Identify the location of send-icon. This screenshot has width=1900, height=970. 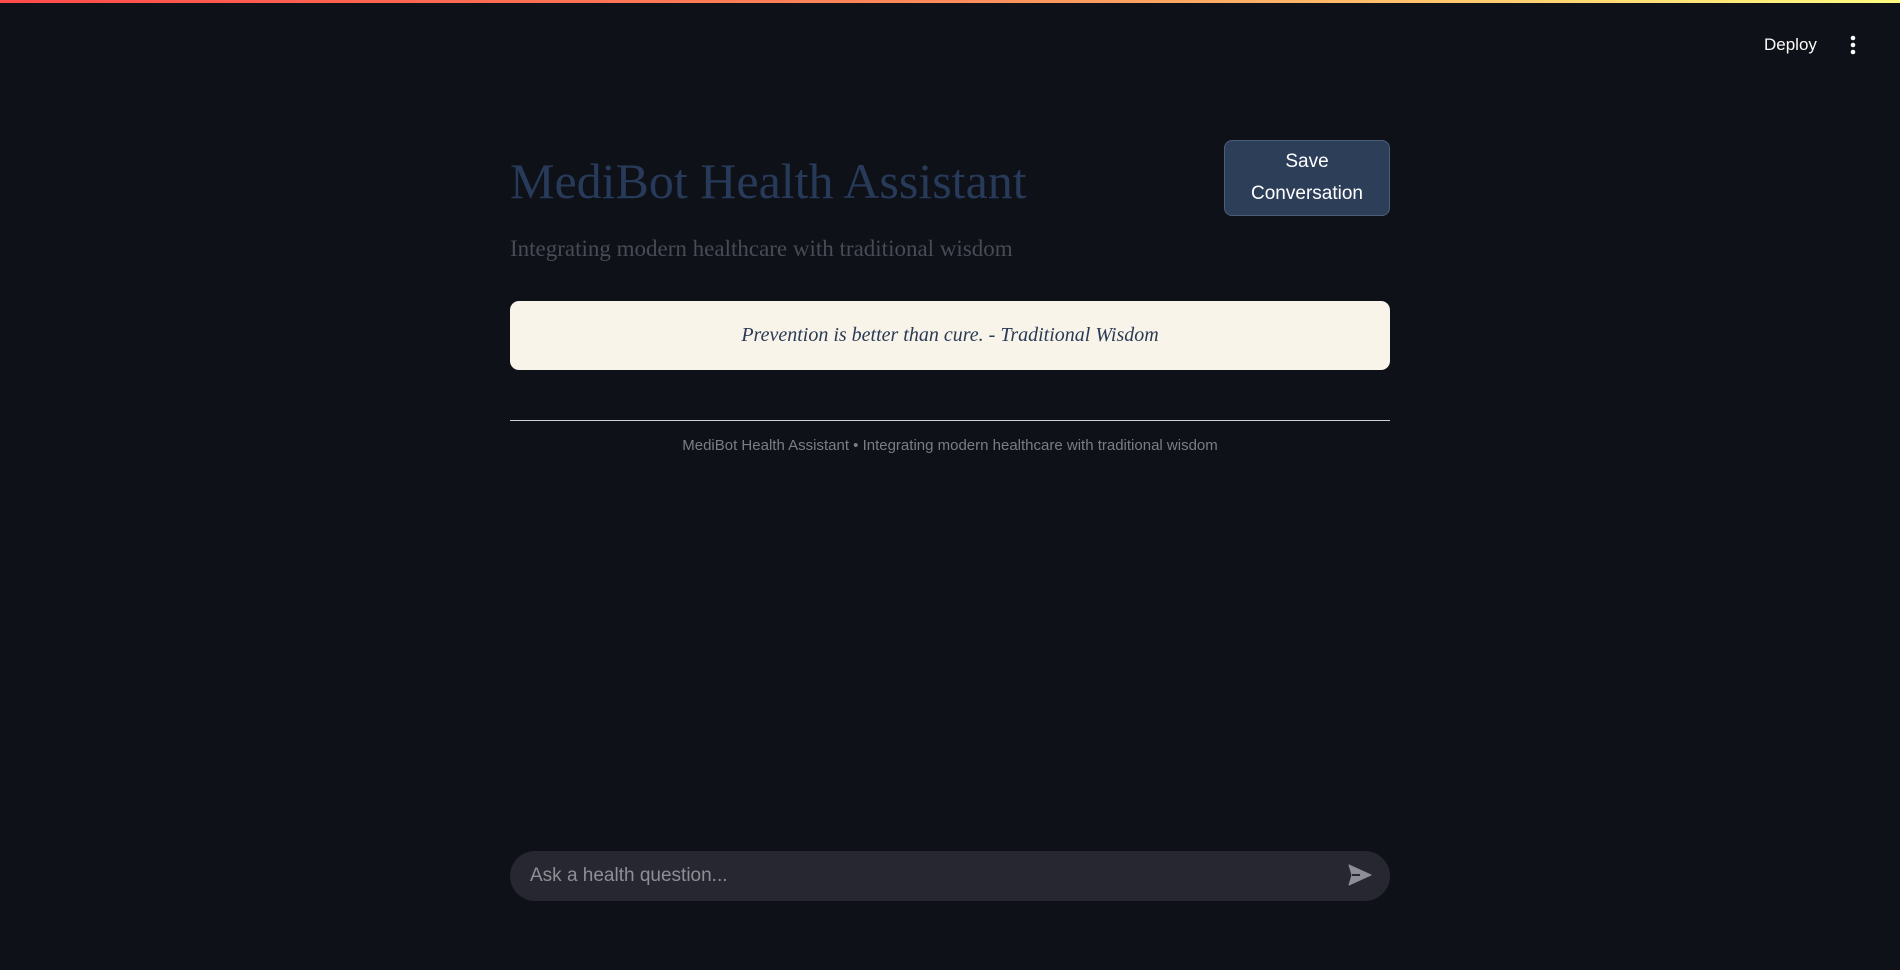
(1360, 876).